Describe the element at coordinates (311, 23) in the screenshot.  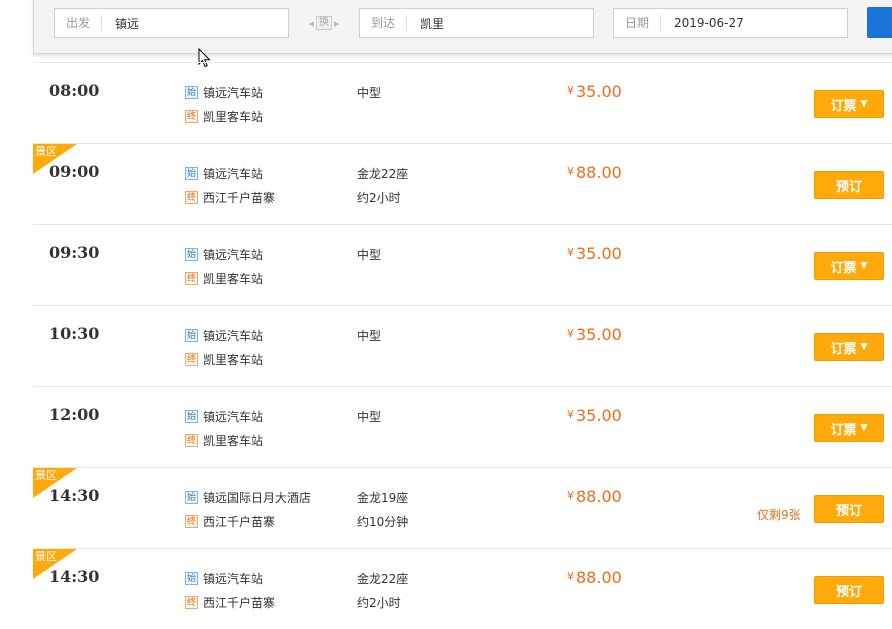
I see `arrow-left-icon: ◂` at that location.